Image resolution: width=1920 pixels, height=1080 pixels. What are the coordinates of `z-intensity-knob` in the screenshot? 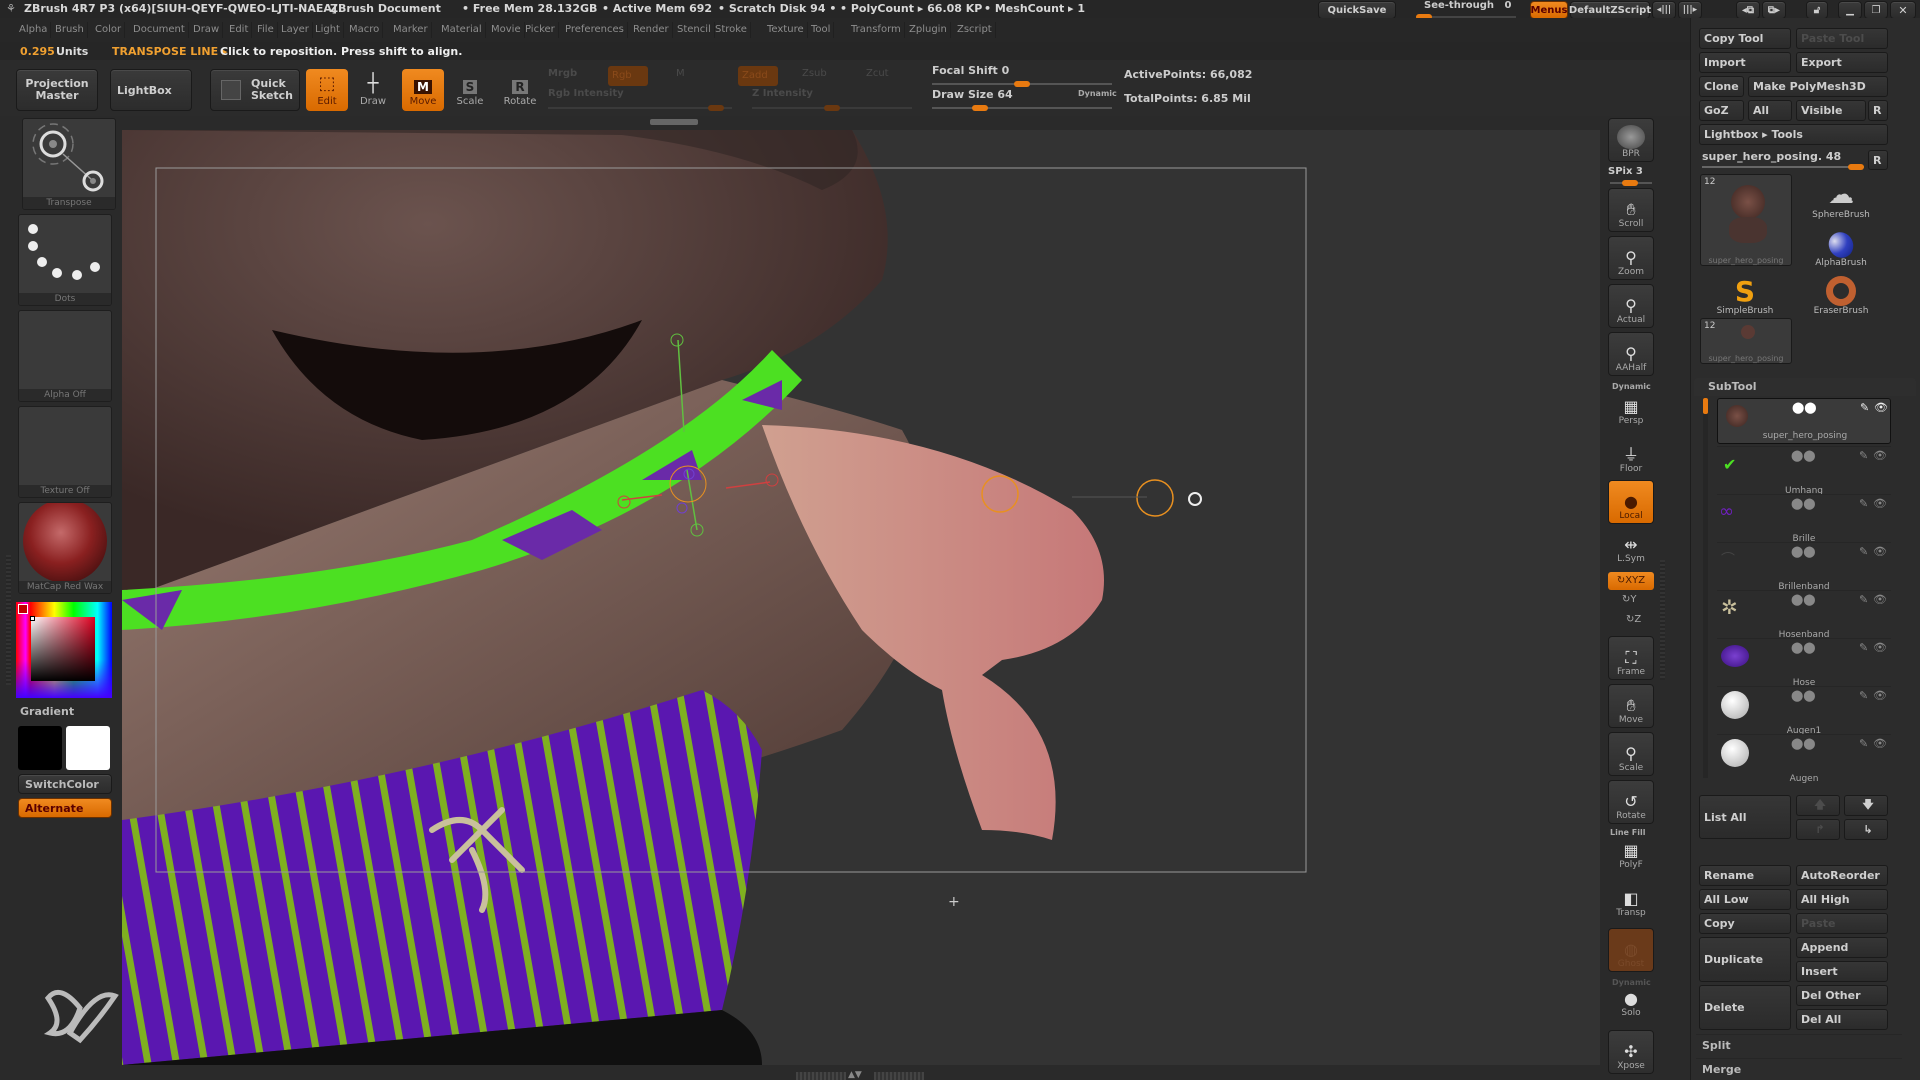 It's located at (832, 108).